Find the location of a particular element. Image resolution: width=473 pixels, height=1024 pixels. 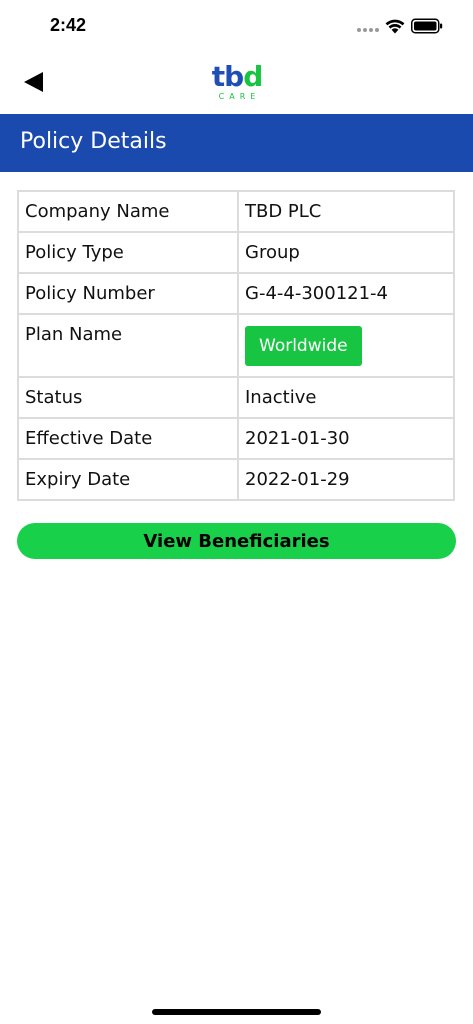

page-title: Policy Details is located at coordinates (93, 141).